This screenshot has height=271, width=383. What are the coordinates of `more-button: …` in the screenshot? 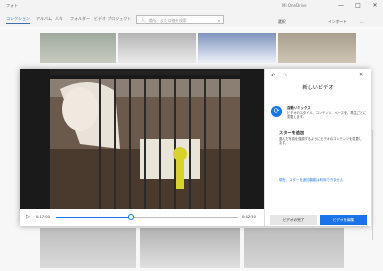 It's located at (362, 21).